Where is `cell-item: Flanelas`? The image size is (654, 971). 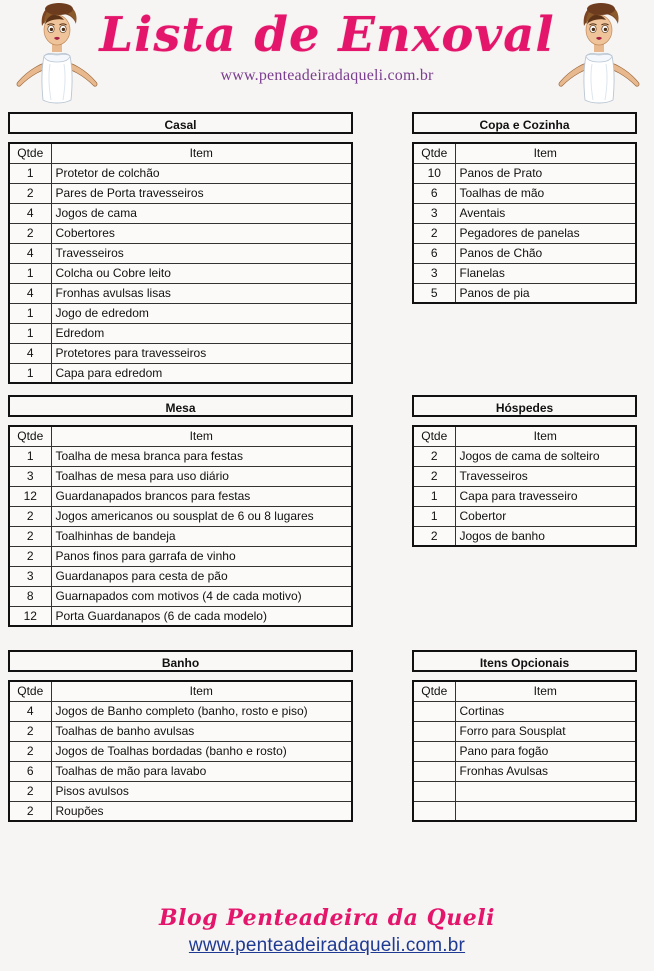
cell-item: Flanelas is located at coordinates (545, 273).